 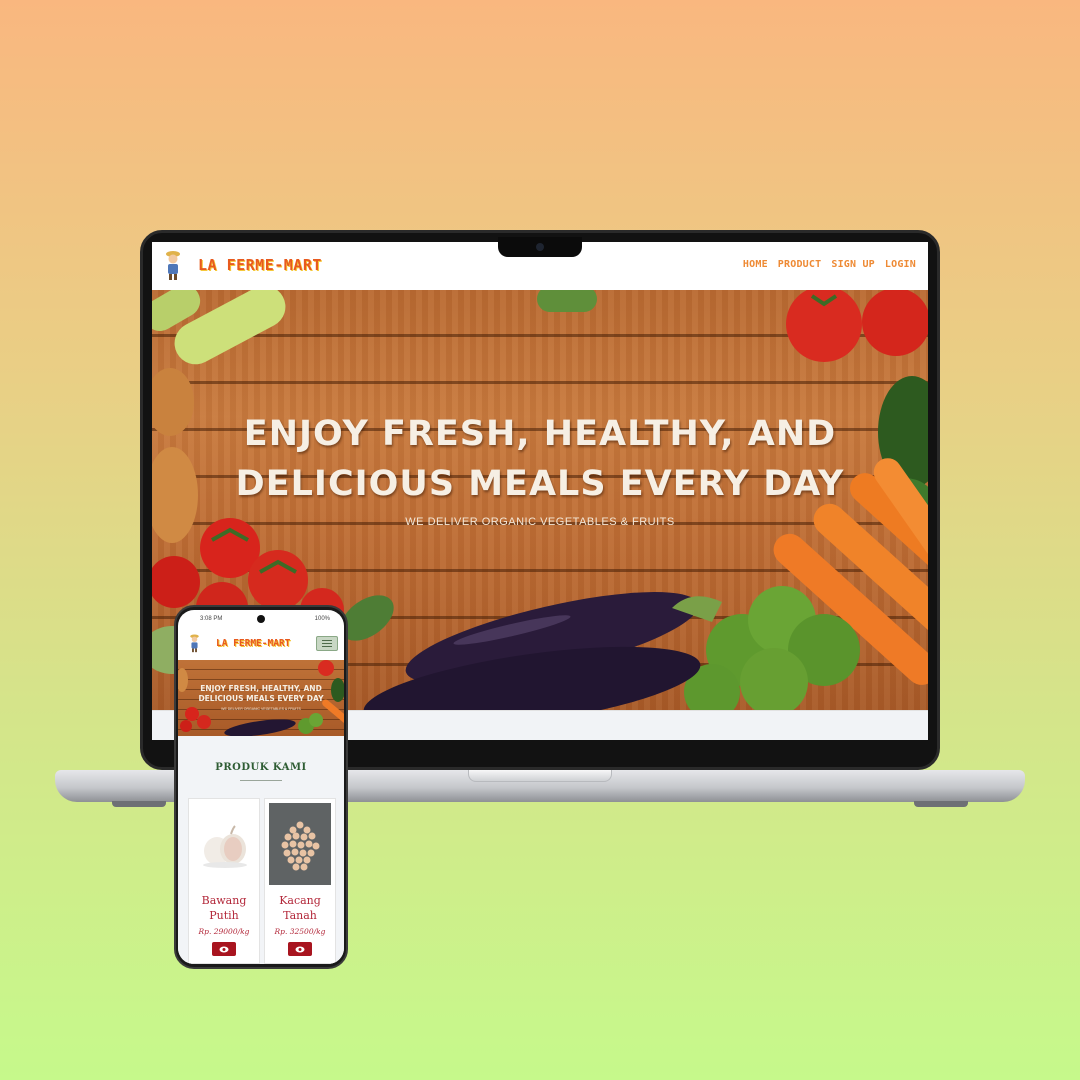 What do you see at coordinates (540, 776) in the screenshot?
I see `laptop-hinge-notch` at bounding box center [540, 776].